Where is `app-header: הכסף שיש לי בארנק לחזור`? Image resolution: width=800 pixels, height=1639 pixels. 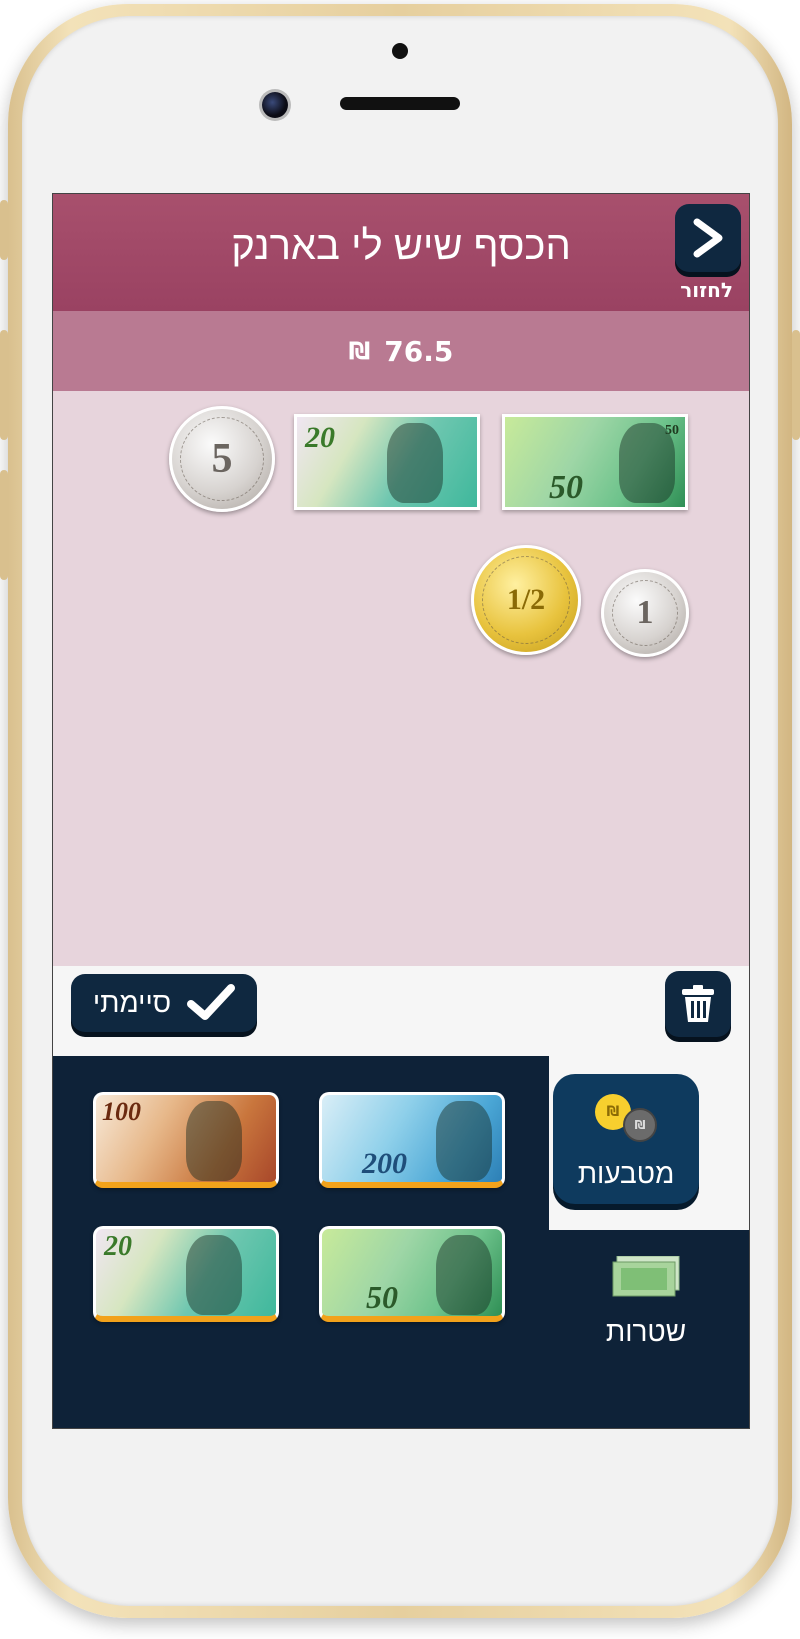
app-header: הכסף שיש לי בארנק לחזור is located at coordinates (401, 252).